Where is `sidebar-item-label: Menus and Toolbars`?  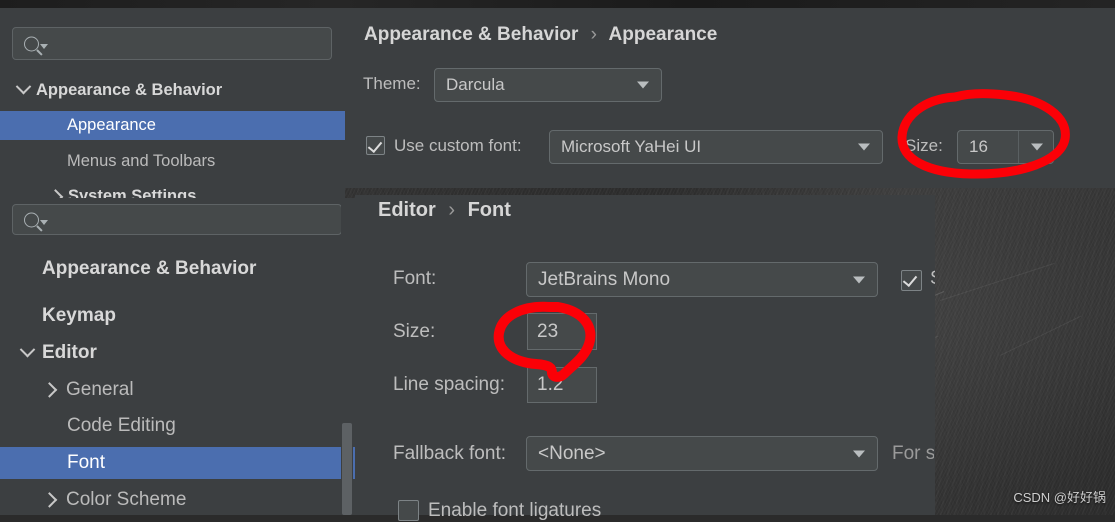 sidebar-item-label: Menus and Toolbars is located at coordinates (141, 160).